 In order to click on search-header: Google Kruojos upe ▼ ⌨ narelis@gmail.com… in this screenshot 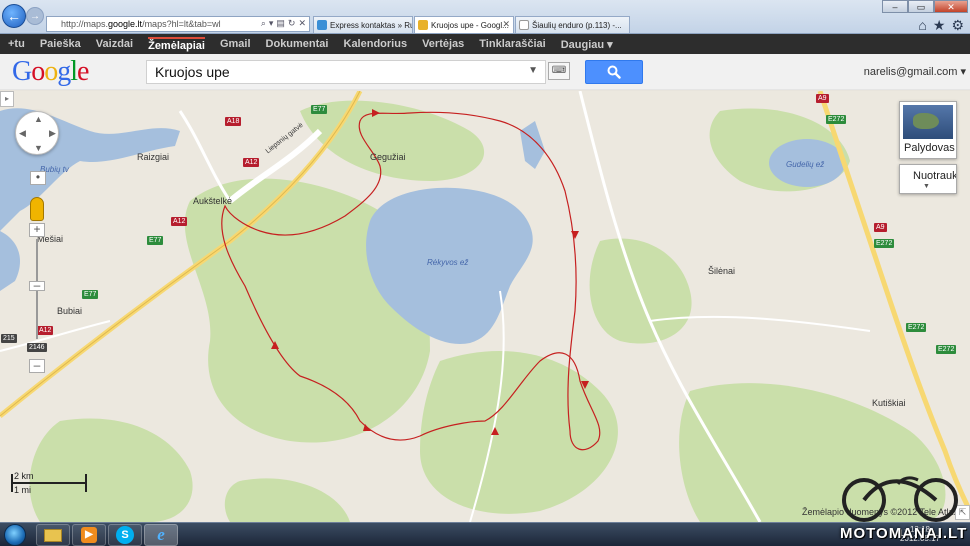, I will do `click(485, 72)`.